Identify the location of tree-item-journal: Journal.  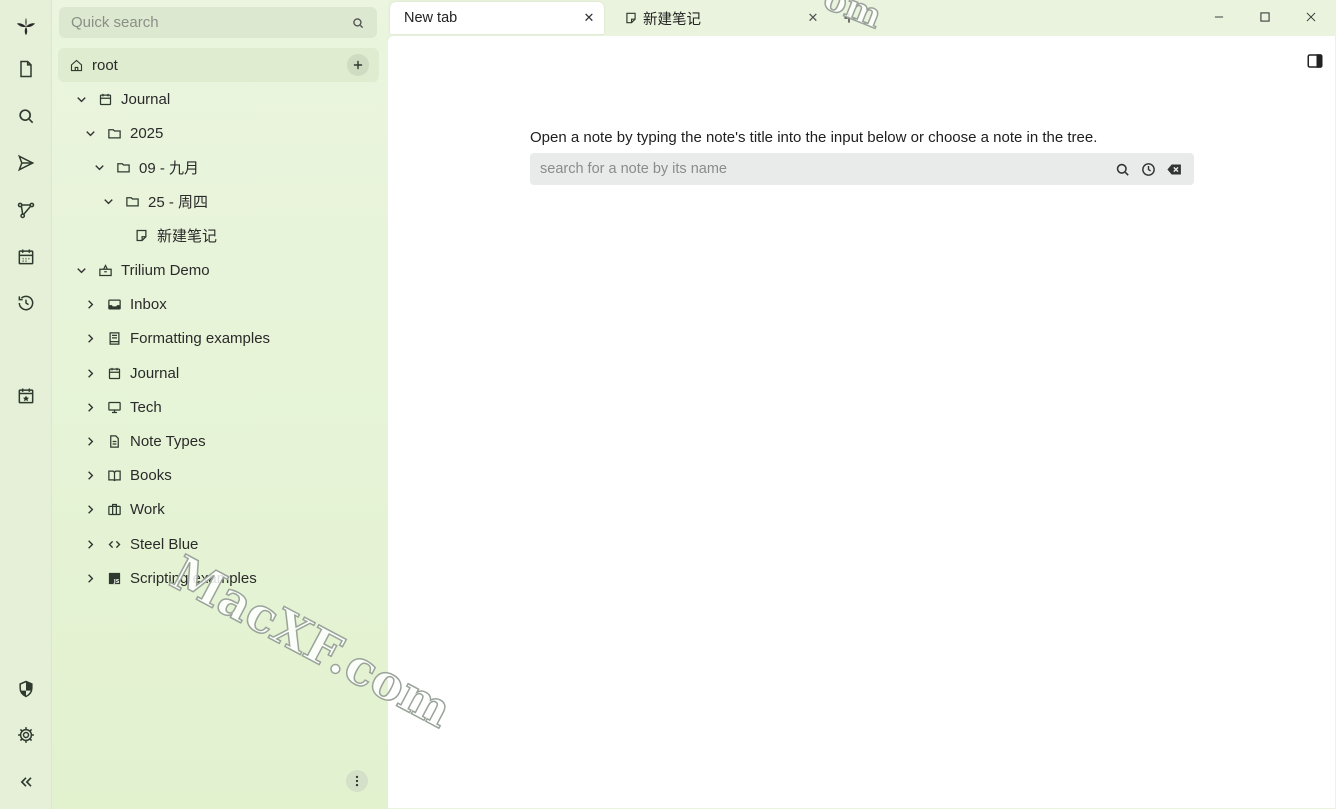
(121, 99).